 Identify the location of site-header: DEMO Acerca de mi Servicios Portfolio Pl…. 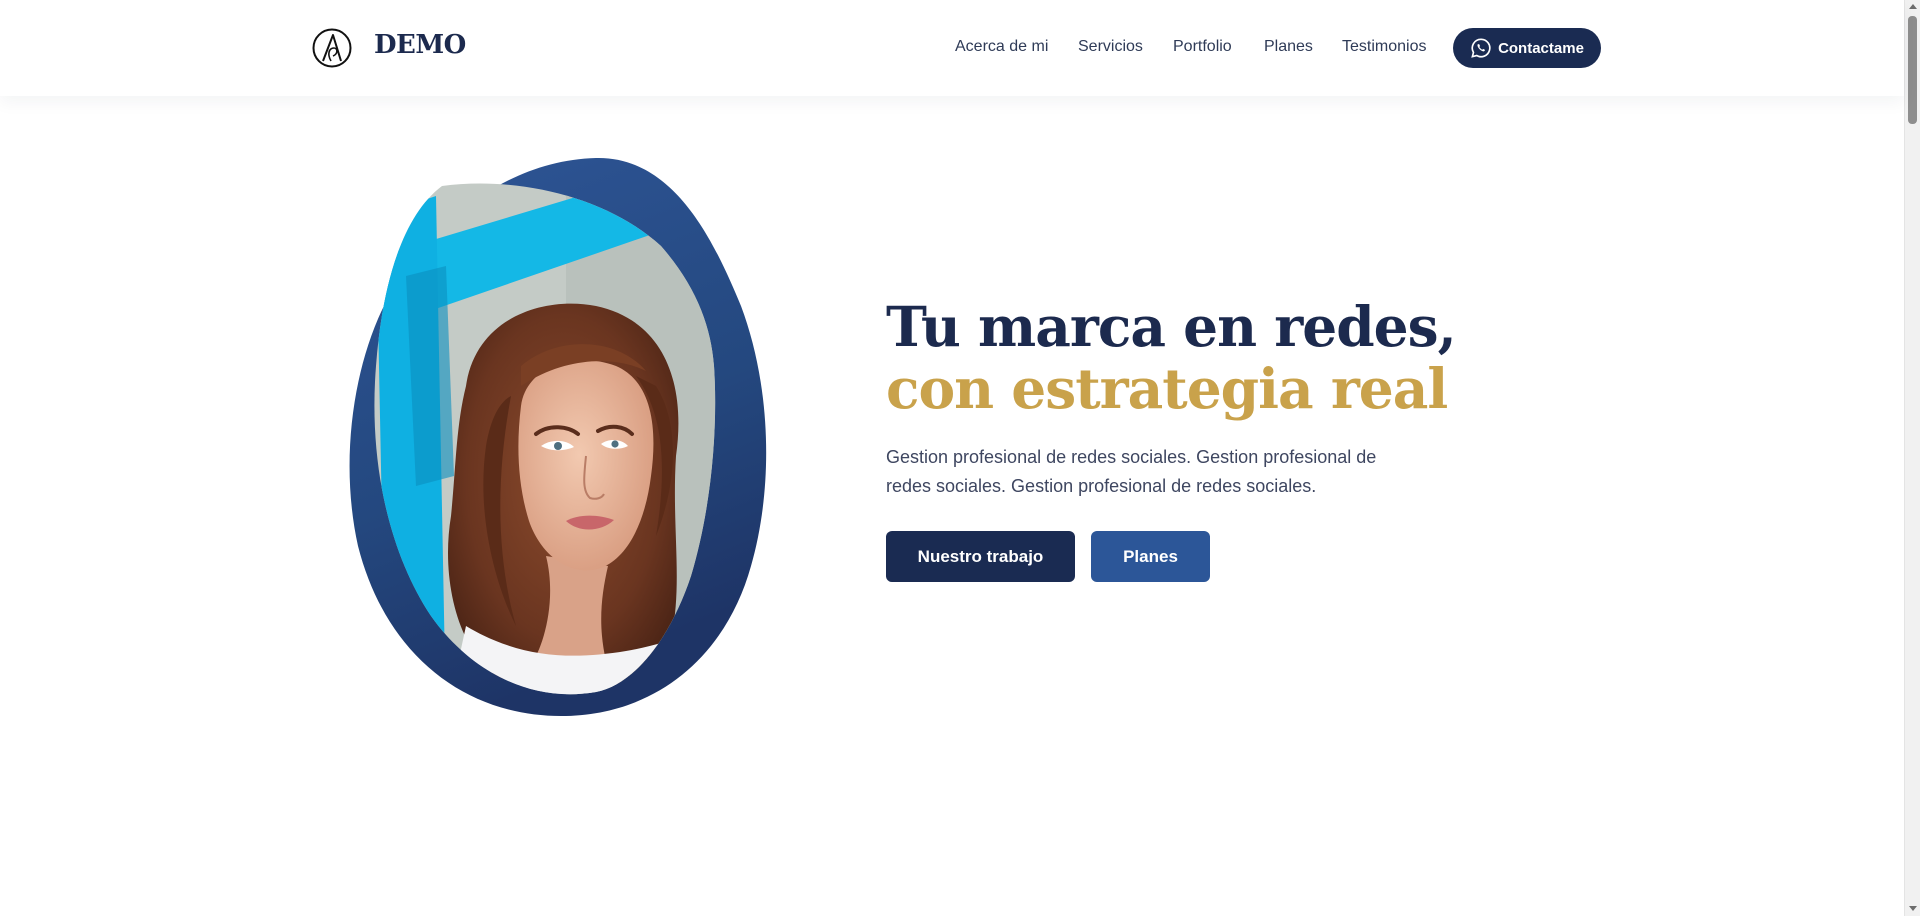
(952, 48).